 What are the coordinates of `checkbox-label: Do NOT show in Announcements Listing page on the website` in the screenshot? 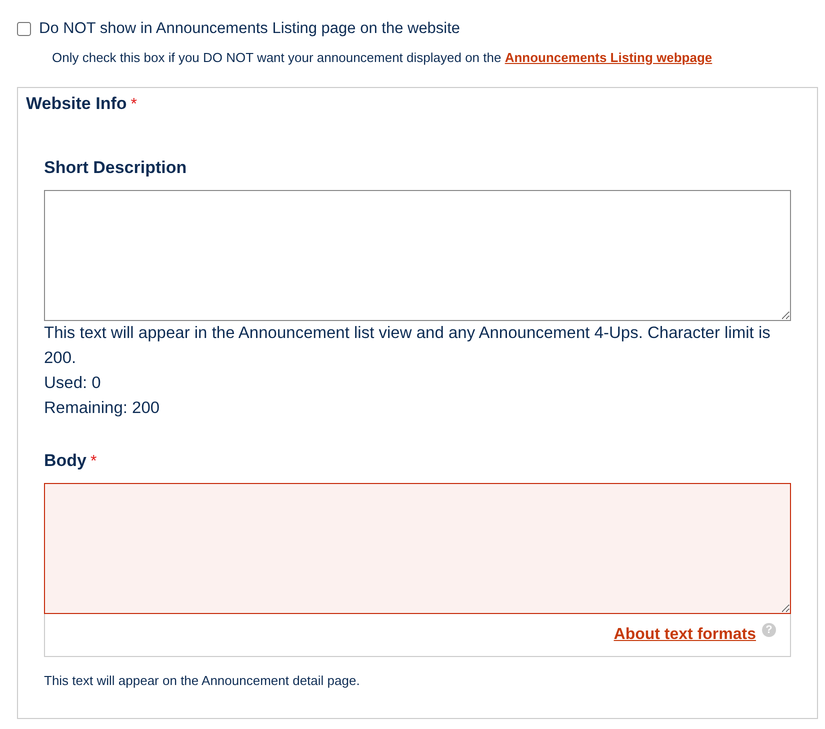 It's located at (249, 29).